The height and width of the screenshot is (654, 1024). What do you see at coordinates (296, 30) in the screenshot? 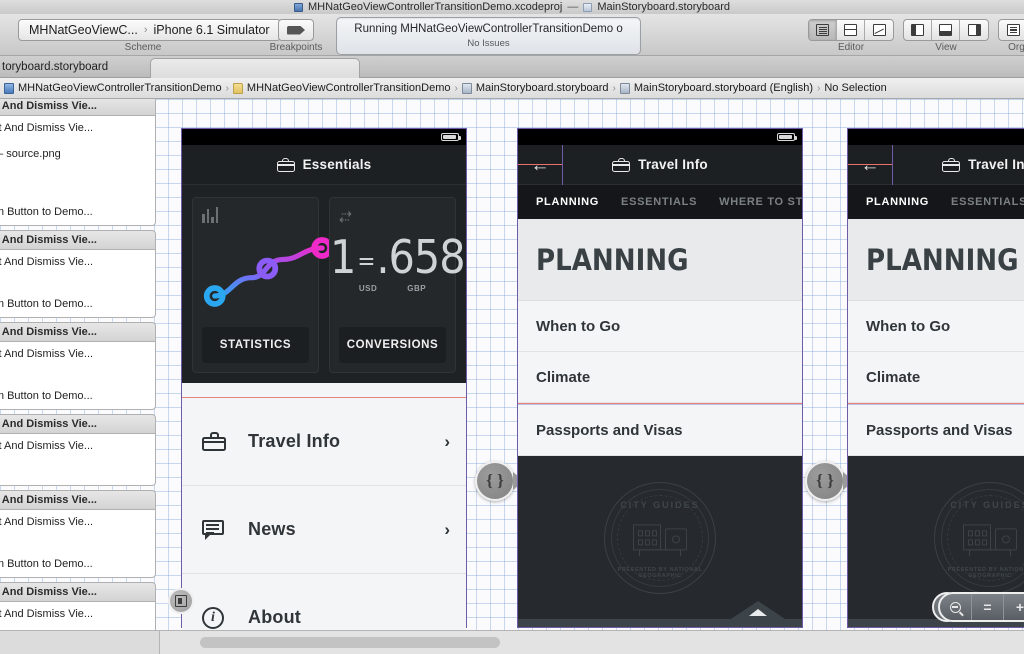
I see `breakpoints-button` at bounding box center [296, 30].